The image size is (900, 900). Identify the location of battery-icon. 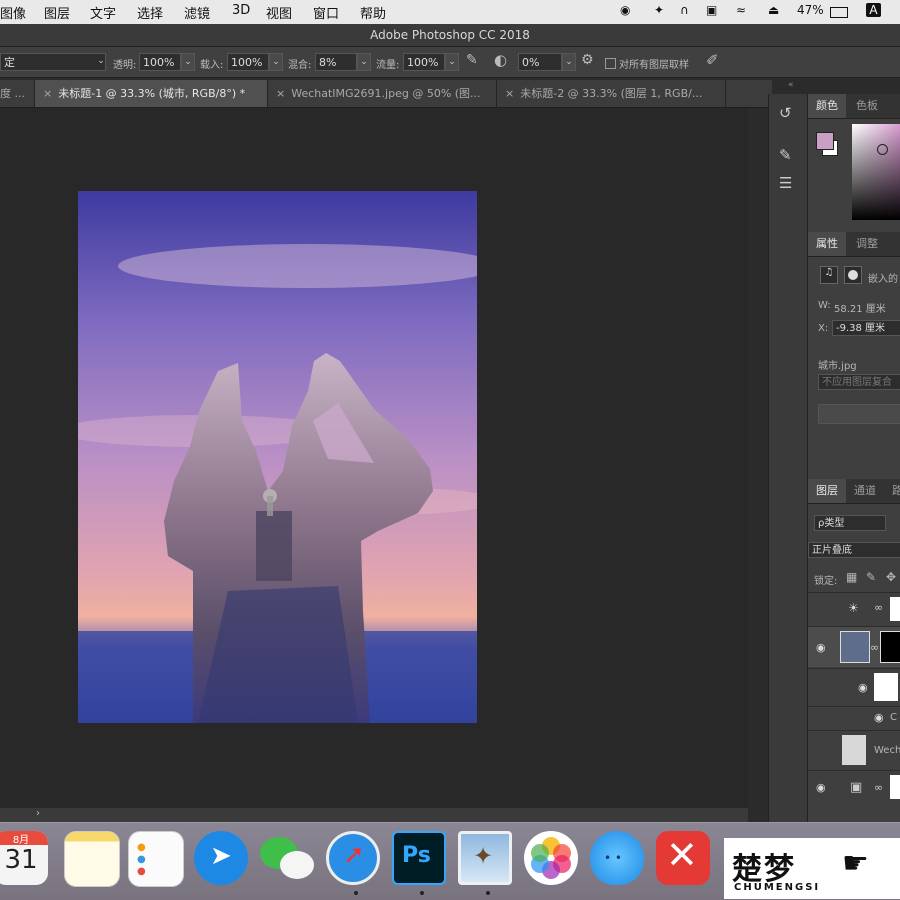
(839, 12).